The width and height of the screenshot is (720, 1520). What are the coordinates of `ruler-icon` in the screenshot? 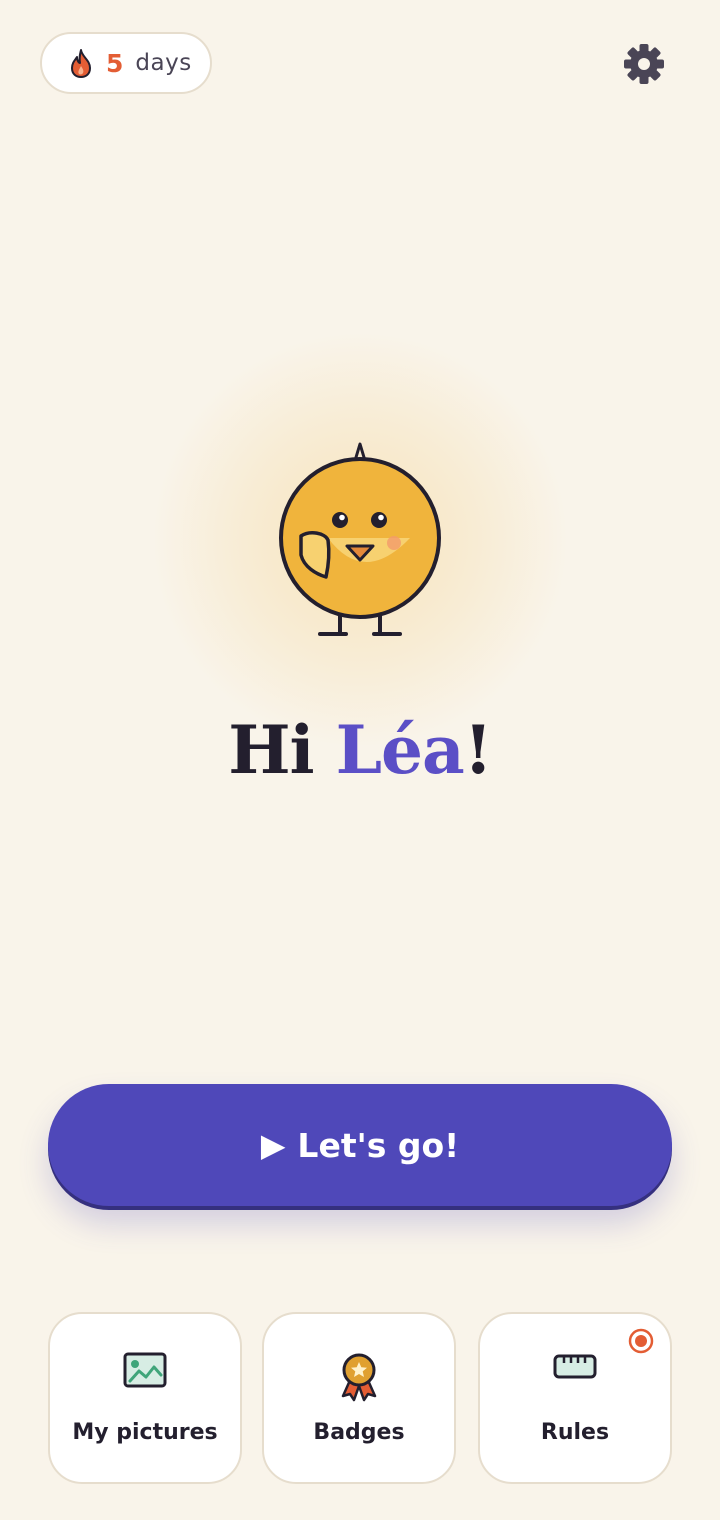 It's located at (575, 1366).